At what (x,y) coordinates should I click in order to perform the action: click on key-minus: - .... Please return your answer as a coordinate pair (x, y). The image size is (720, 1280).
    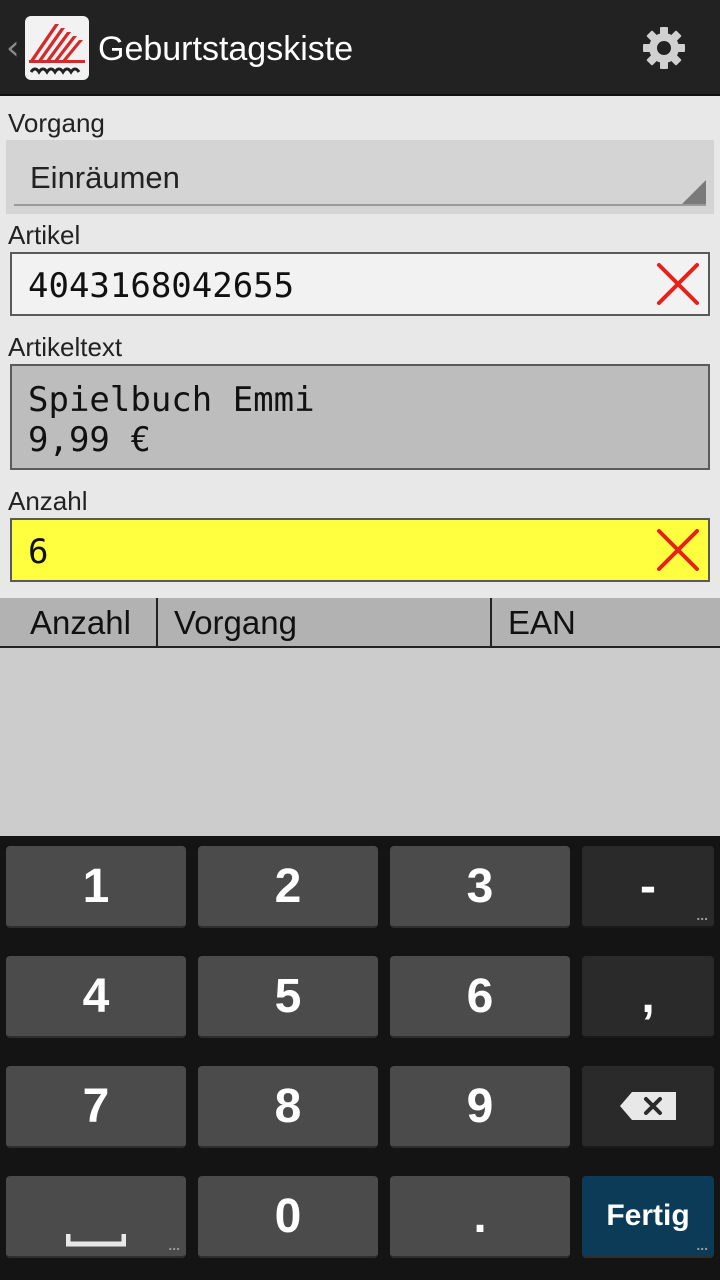
    Looking at the image, I should click on (648, 887).